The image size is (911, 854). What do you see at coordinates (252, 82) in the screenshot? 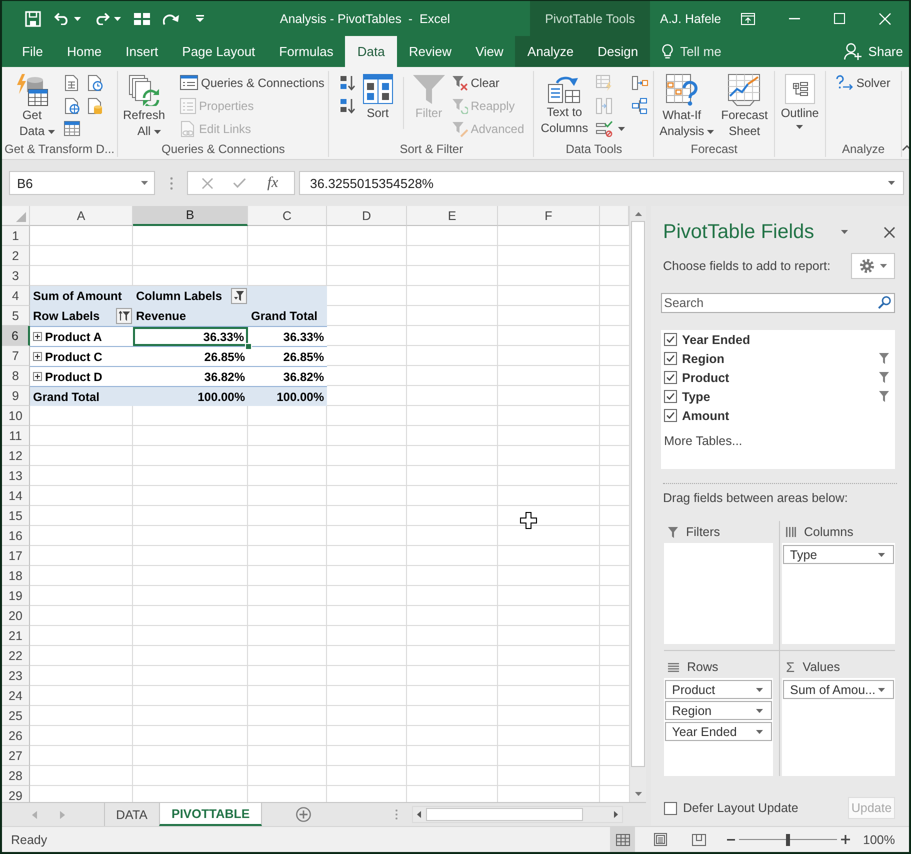
I see `ribbon-button: Queries & Connections` at bounding box center [252, 82].